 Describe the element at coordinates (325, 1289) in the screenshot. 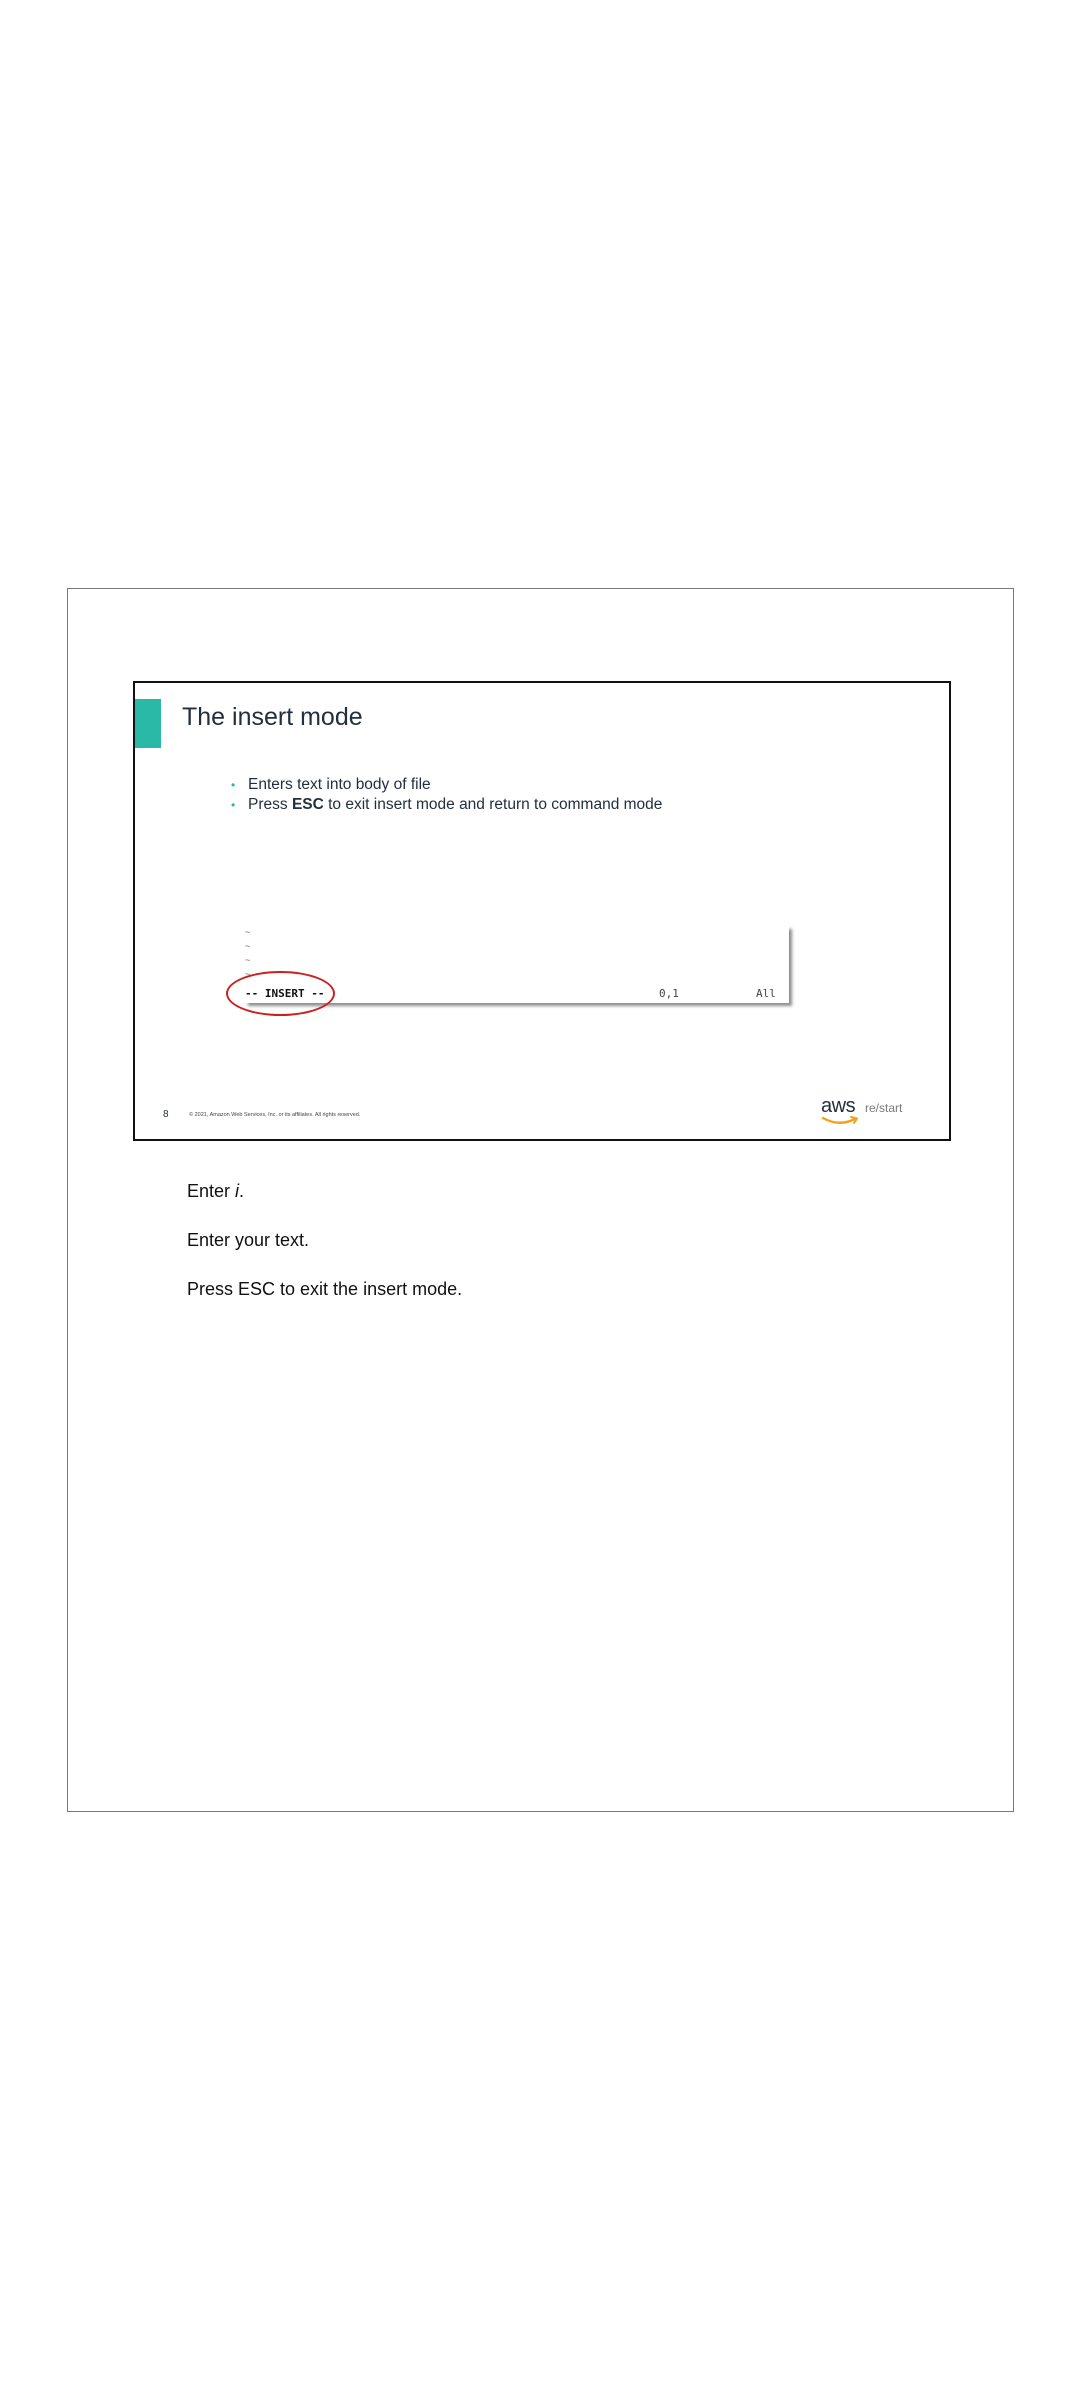

I see `note-line: Press ESC to exit the insert mode.` at that location.